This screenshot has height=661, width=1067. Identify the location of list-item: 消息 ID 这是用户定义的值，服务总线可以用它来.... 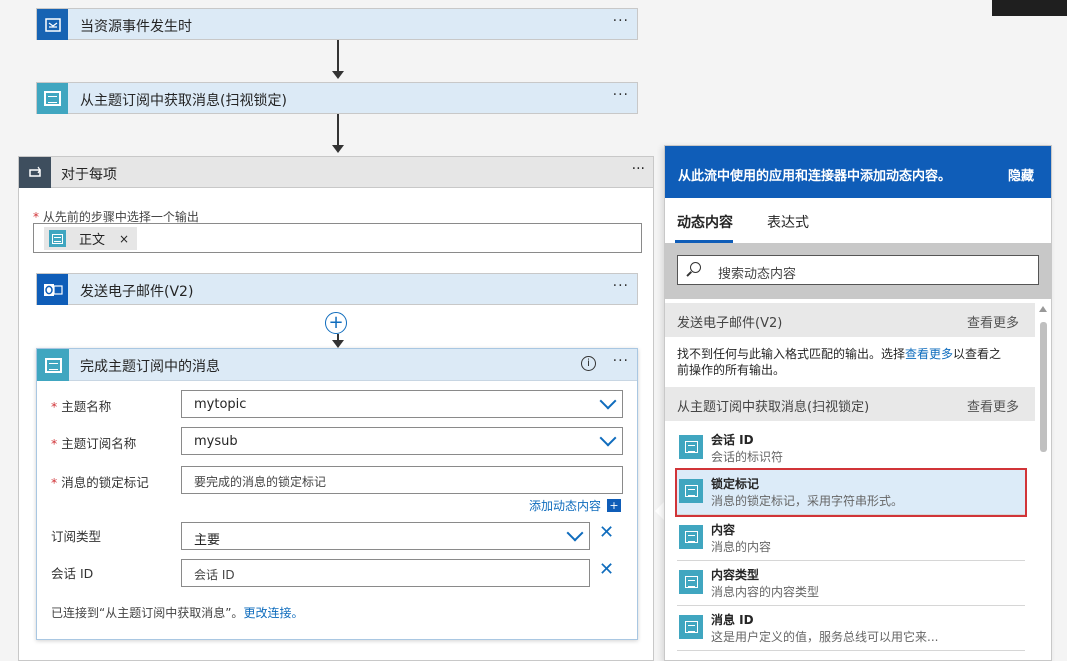
(851, 628).